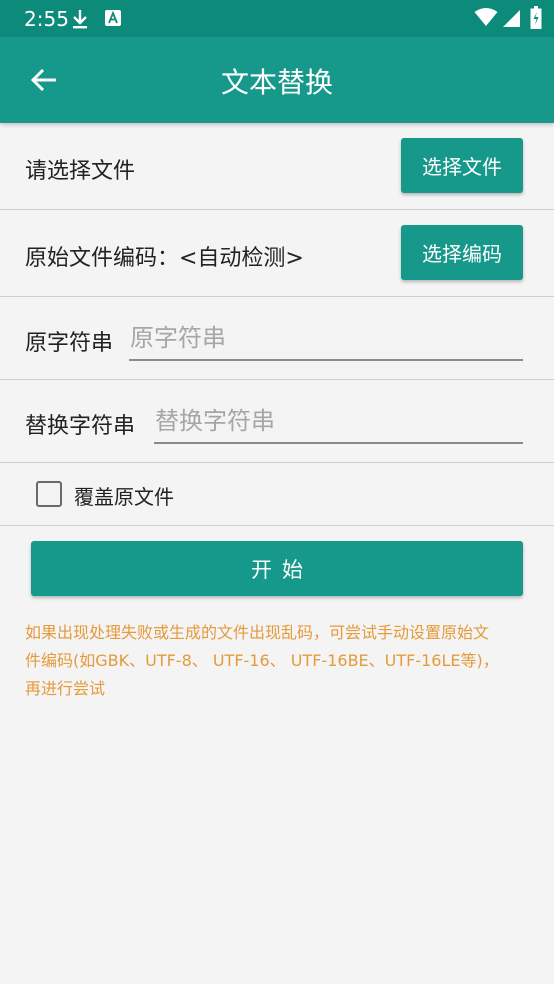 The width and height of the screenshot is (554, 984). I want to click on encoding-label: 原始文件编码：<自动检测>, so click(164, 258).